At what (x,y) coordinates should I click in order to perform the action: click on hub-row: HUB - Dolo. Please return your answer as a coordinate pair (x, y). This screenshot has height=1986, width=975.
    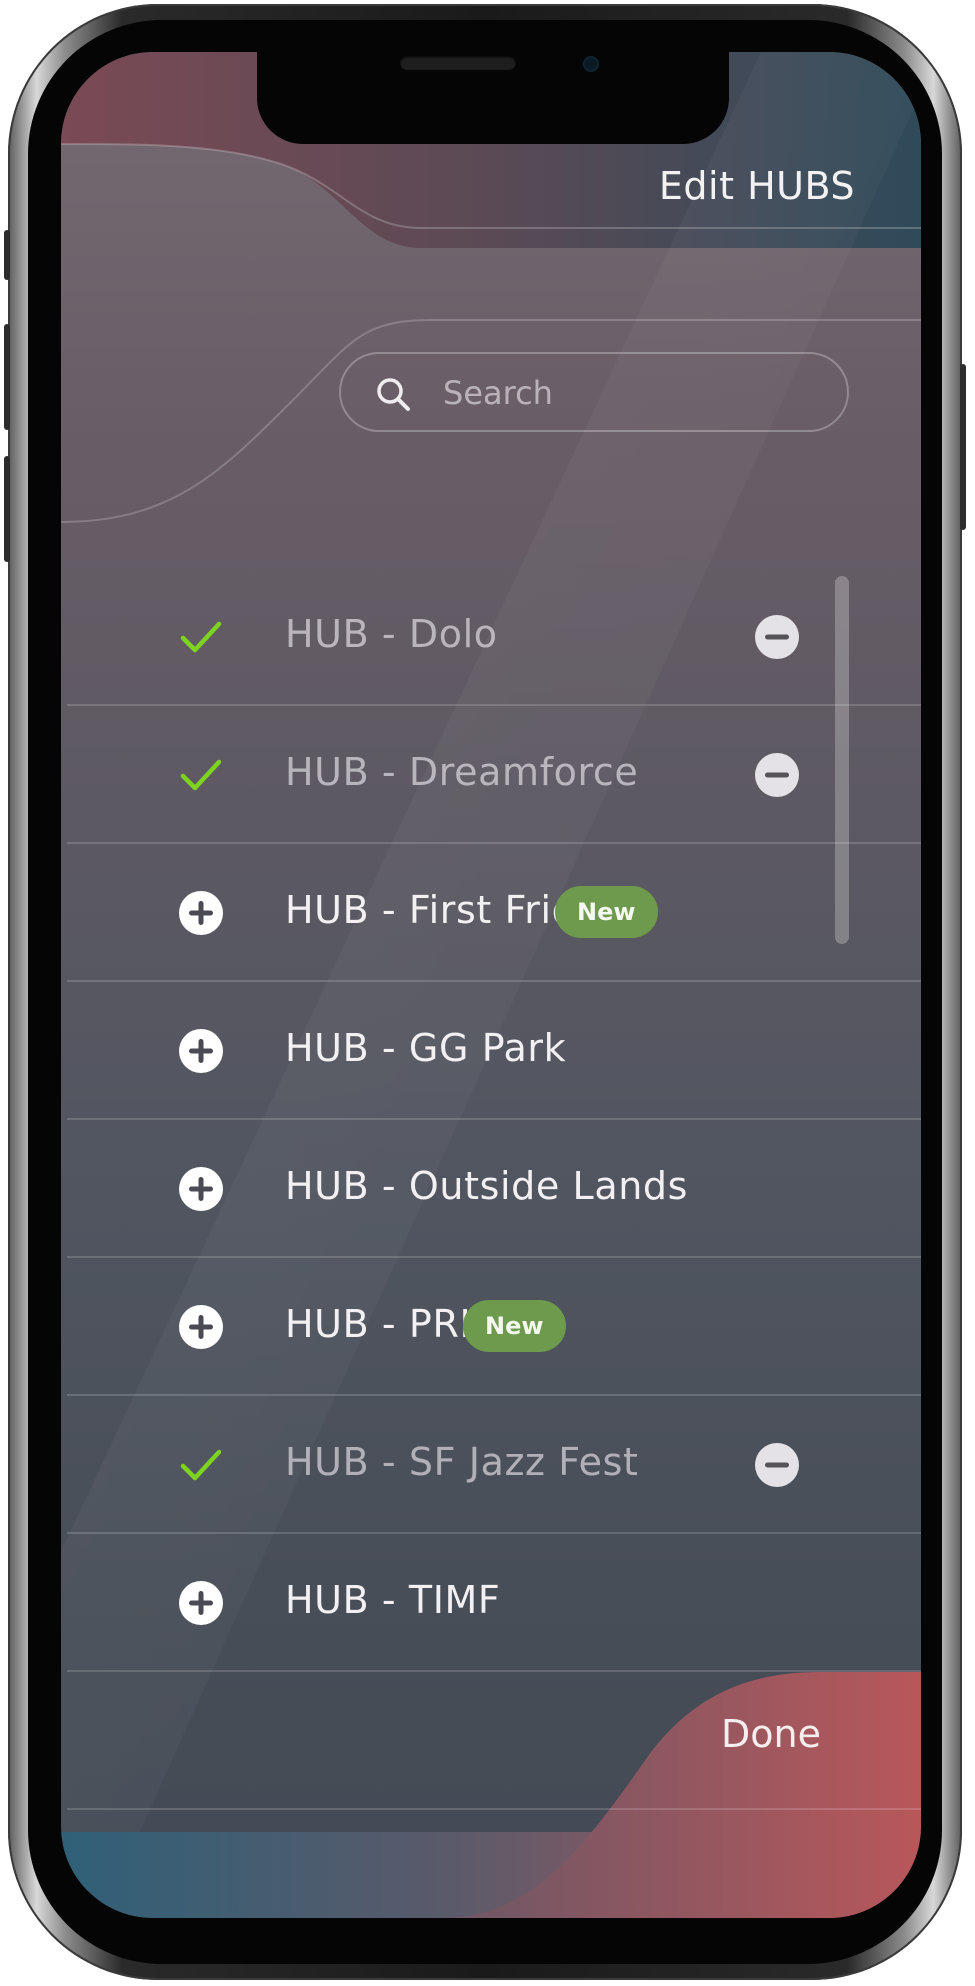
    Looking at the image, I should click on (494, 637).